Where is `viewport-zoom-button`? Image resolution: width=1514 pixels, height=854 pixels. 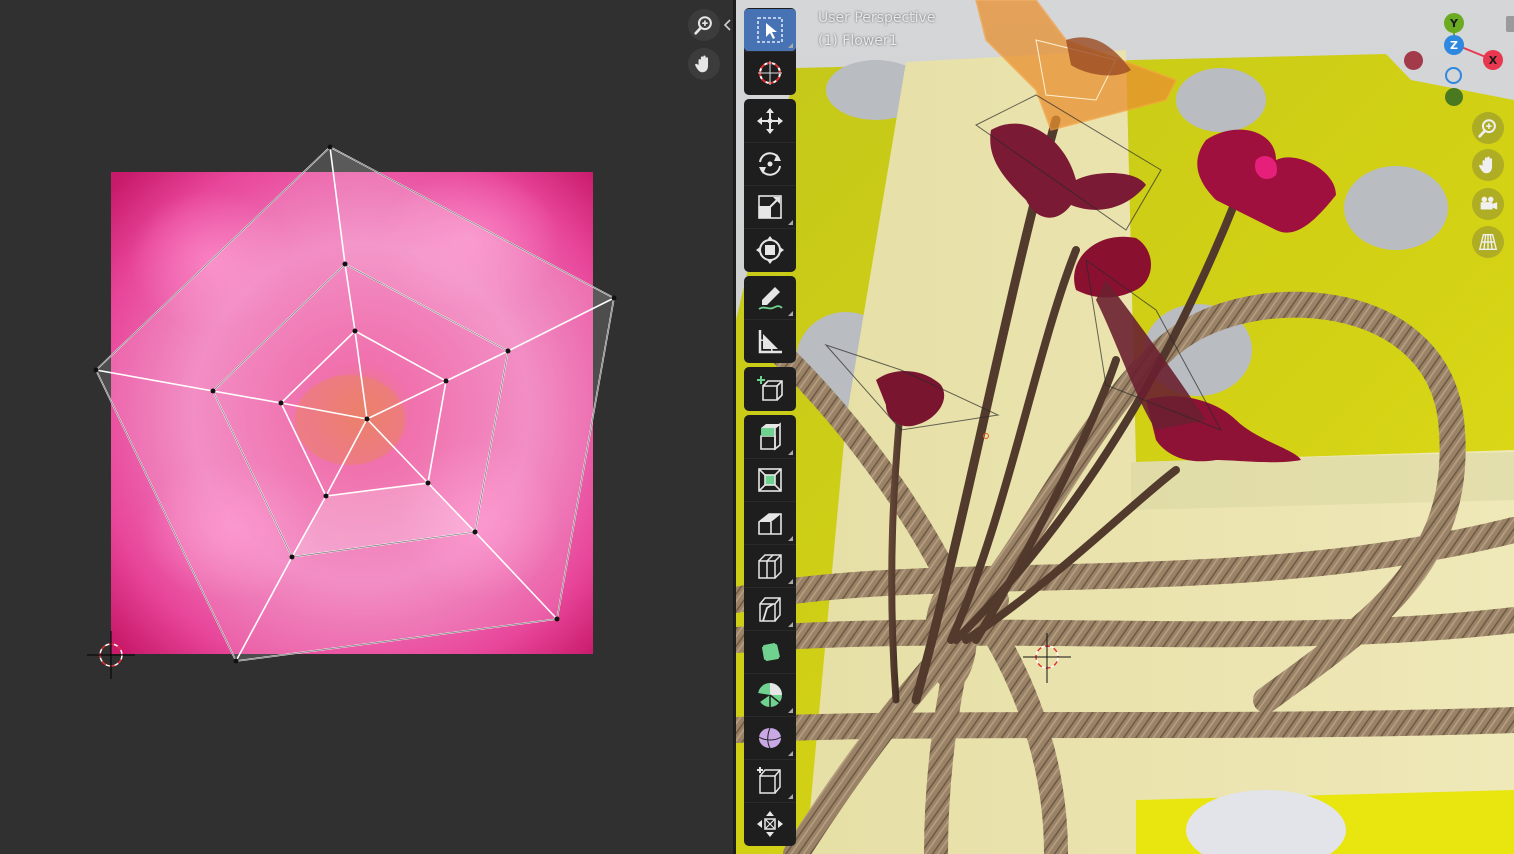 viewport-zoom-button is located at coordinates (1488, 128).